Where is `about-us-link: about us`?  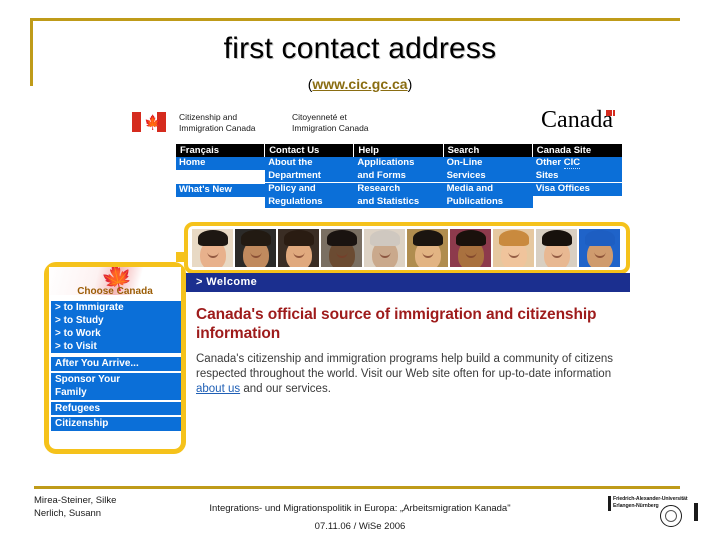 about-us-link: about us is located at coordinates (218, 389).